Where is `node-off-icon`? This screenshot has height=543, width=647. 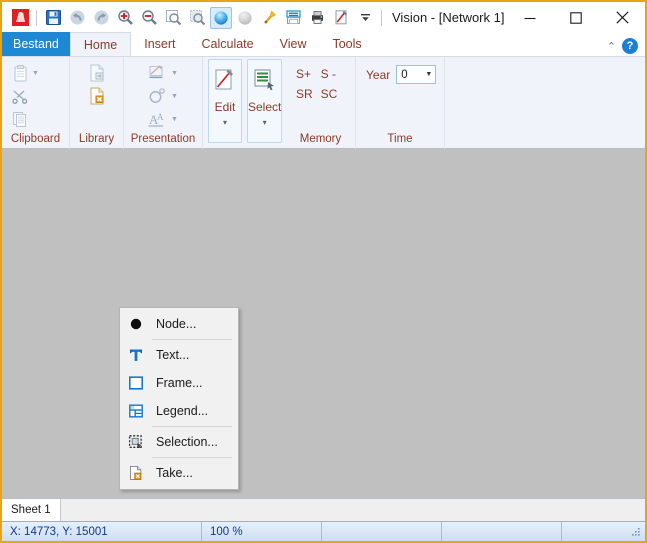
node-off-icon is located at coordinates (245, 18).